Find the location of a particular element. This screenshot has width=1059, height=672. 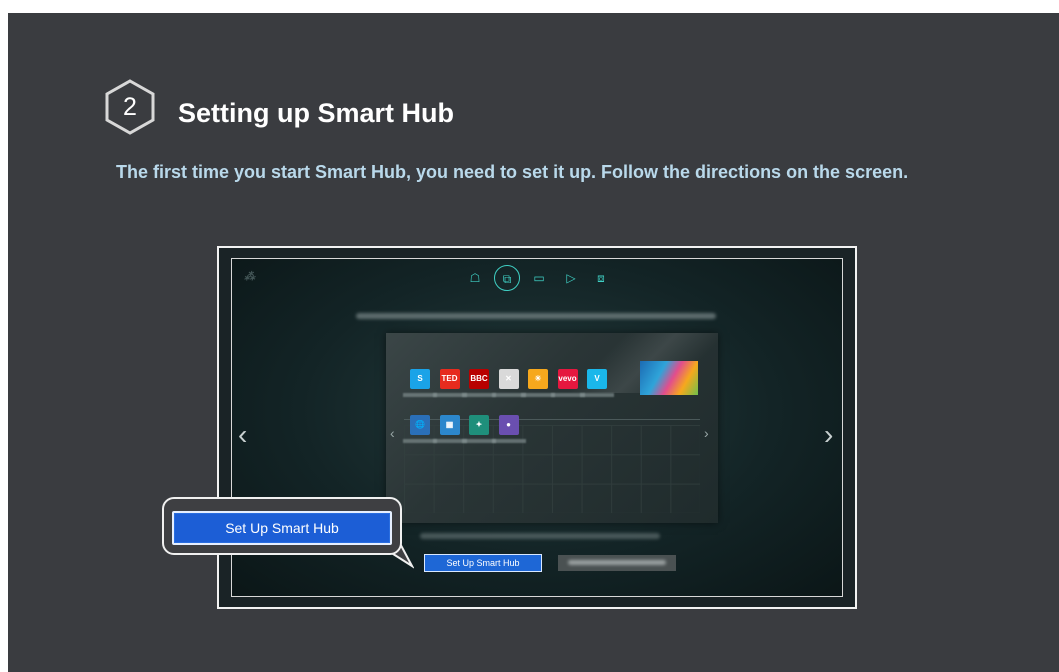

game-icon: ✕ is located at coordinates (508, 379).